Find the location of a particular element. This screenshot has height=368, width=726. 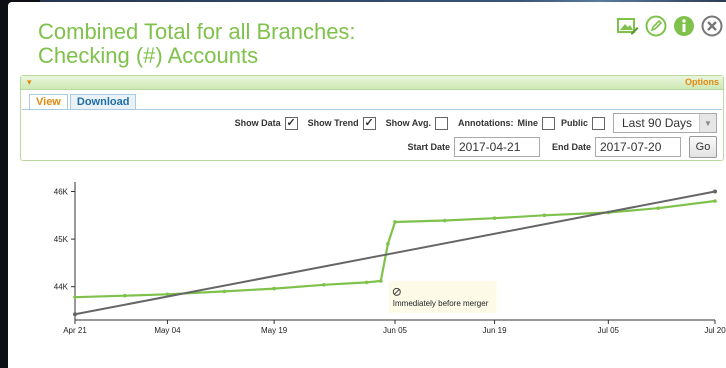

show-avg-checkbox is located at coordinates (441, 123).